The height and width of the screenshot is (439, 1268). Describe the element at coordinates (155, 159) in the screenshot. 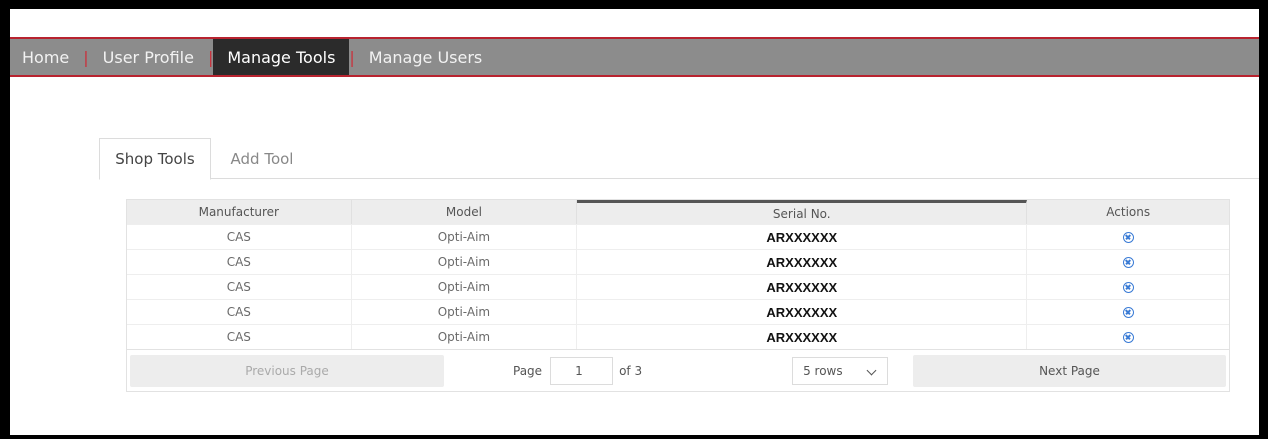

I see `tab-shop-tools: Shop Tools` at that location.